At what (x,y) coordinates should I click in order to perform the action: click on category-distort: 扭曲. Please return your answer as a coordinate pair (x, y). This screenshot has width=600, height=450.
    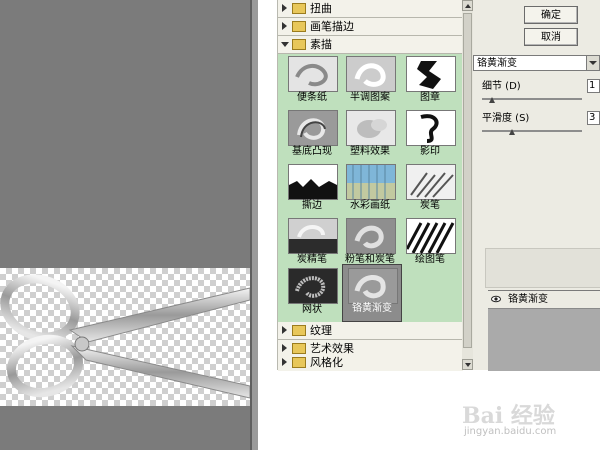
    Looking at the image, I should click on (370, 9).